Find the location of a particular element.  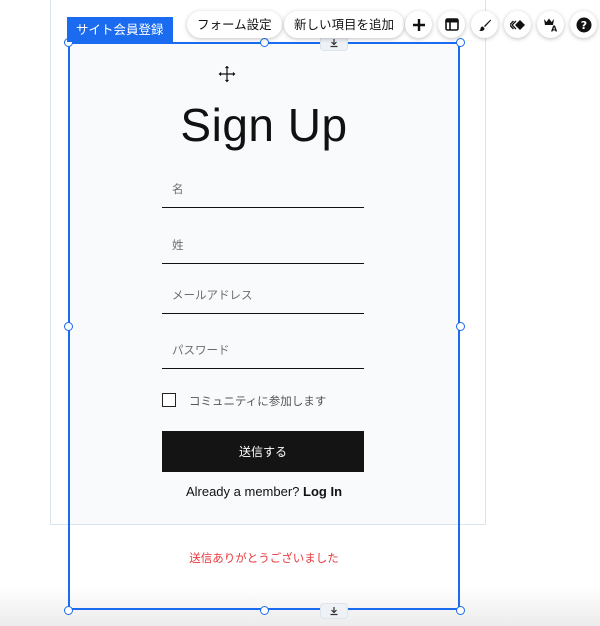

first-name-field is located at coordinates (263, 190).